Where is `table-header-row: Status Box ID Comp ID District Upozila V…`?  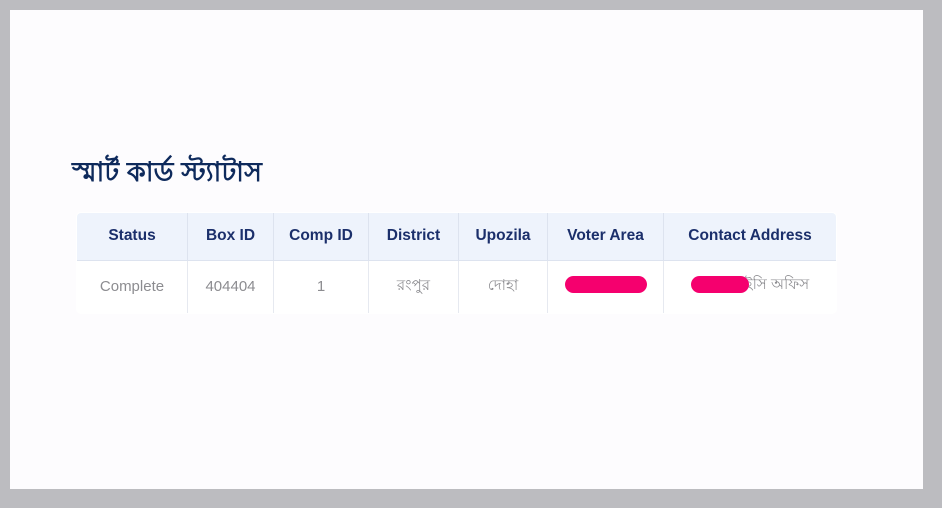 table-header-row: Status Box ID Comp ID District Upozila V… is located at coordinates (456, 237).